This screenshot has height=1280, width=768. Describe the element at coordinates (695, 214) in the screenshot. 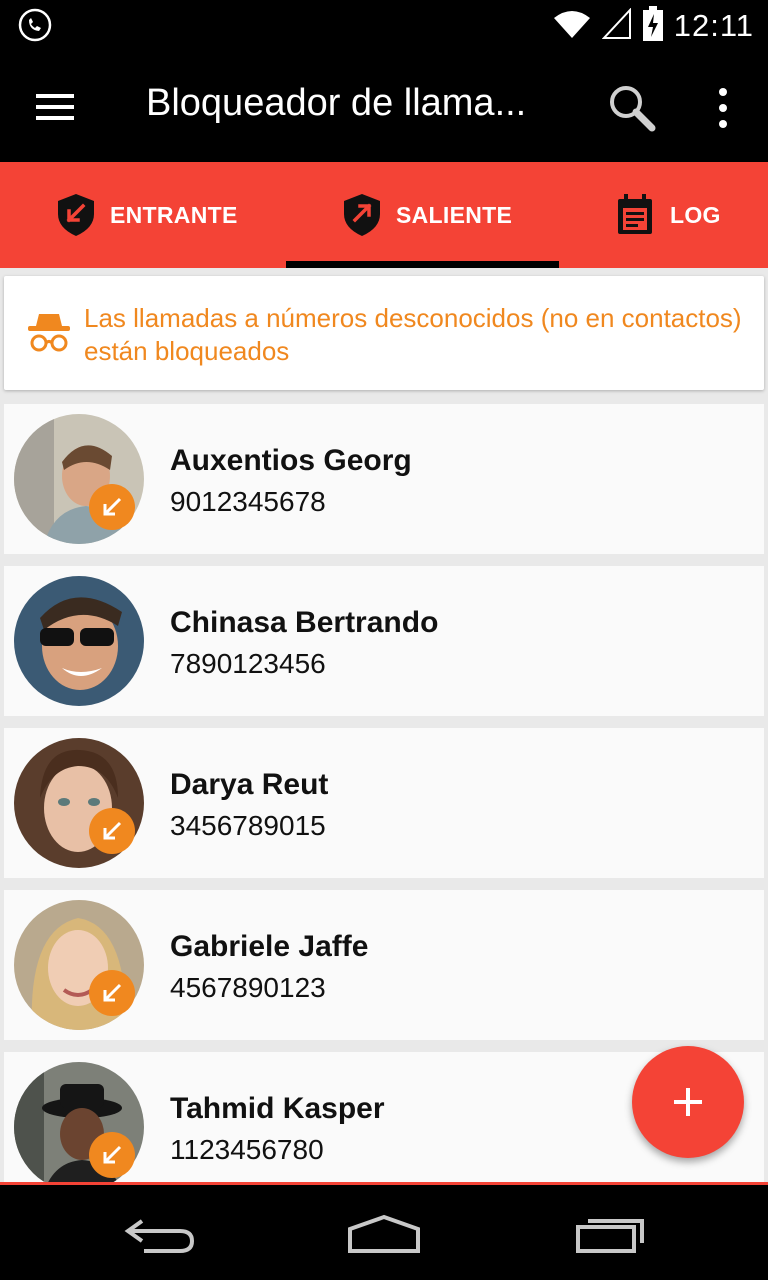

I see `tab-label: LOG` at that location.